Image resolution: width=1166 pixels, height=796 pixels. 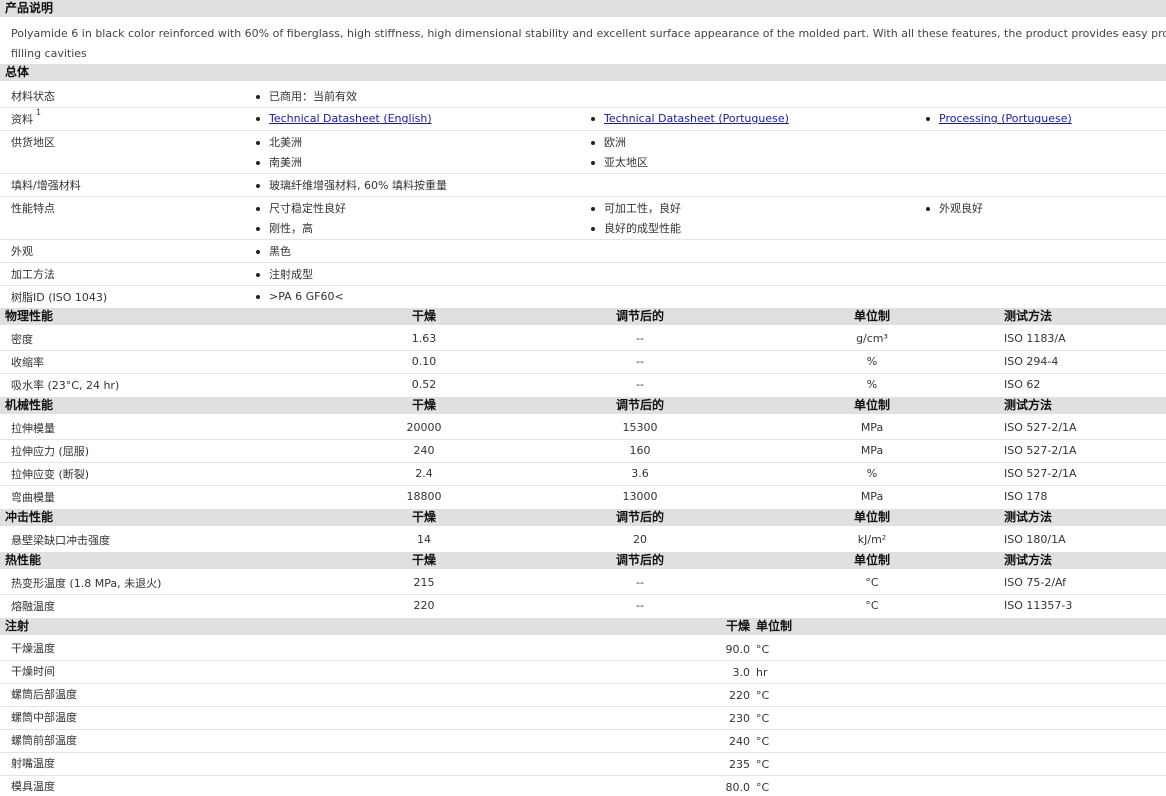 I want to click on feature-item: 良好的成型性能, so click(x=636, y=228).